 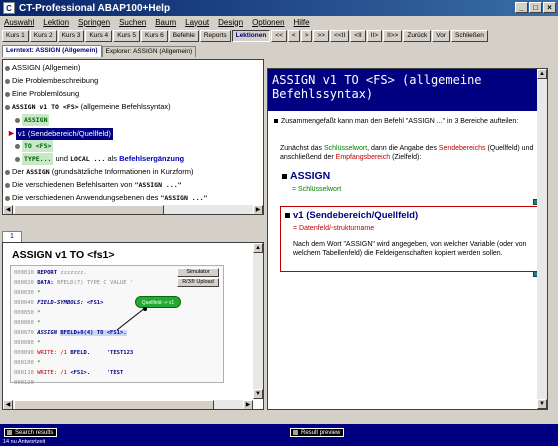 What do you see at coordinates (52, 51) in the screenshot?
I see `tab-lerntext: Lerntext: ASSIGN (Allgemein)` at bounding box center [52, 51].